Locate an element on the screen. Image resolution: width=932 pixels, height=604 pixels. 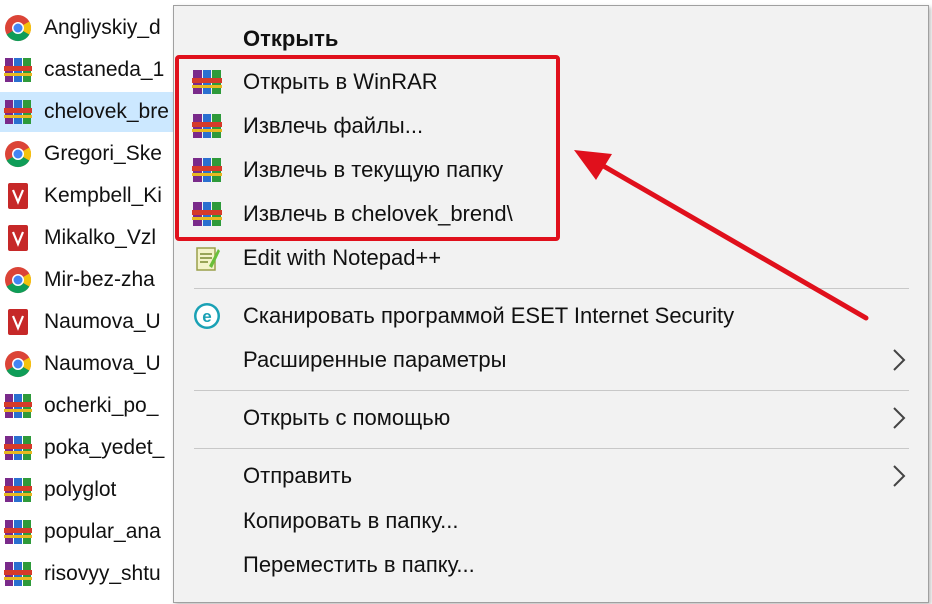
menu-item-open: Открыть is located at coordinates (551, 39).